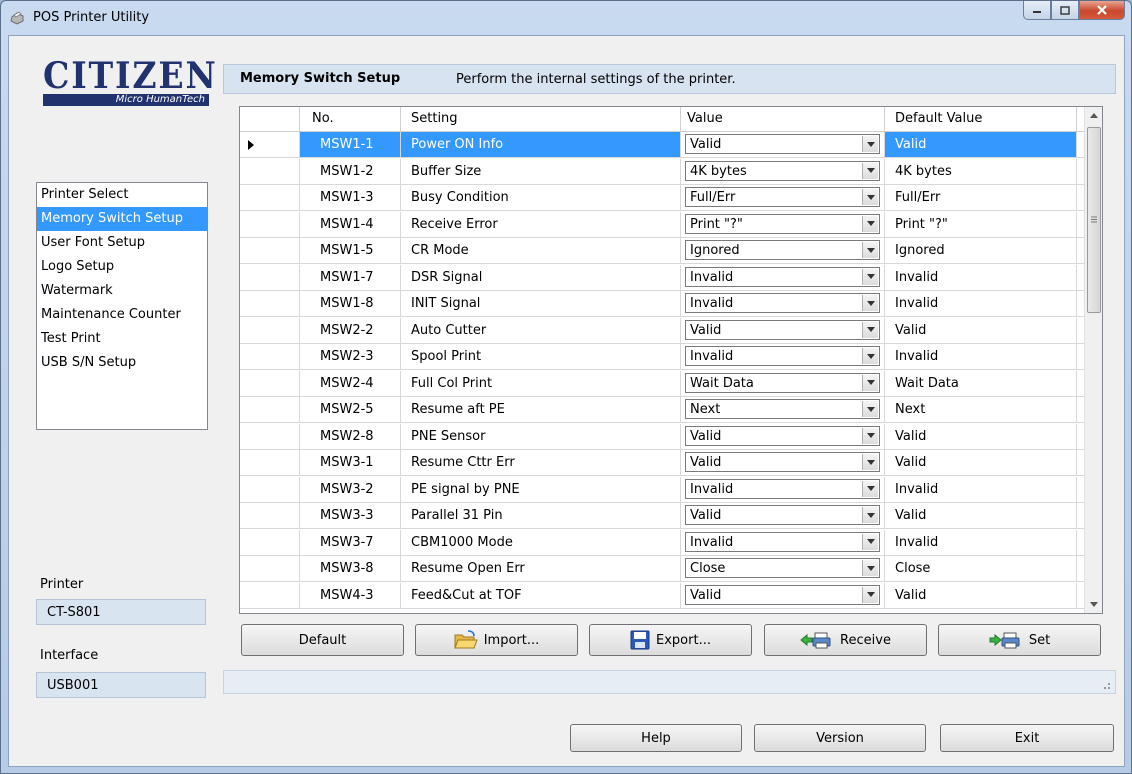 The height and width of the screenshot is (774, 1132). I want to click on table-row: MSW1-4 Receive Error Print "?" Print "?", so click(662, 224).